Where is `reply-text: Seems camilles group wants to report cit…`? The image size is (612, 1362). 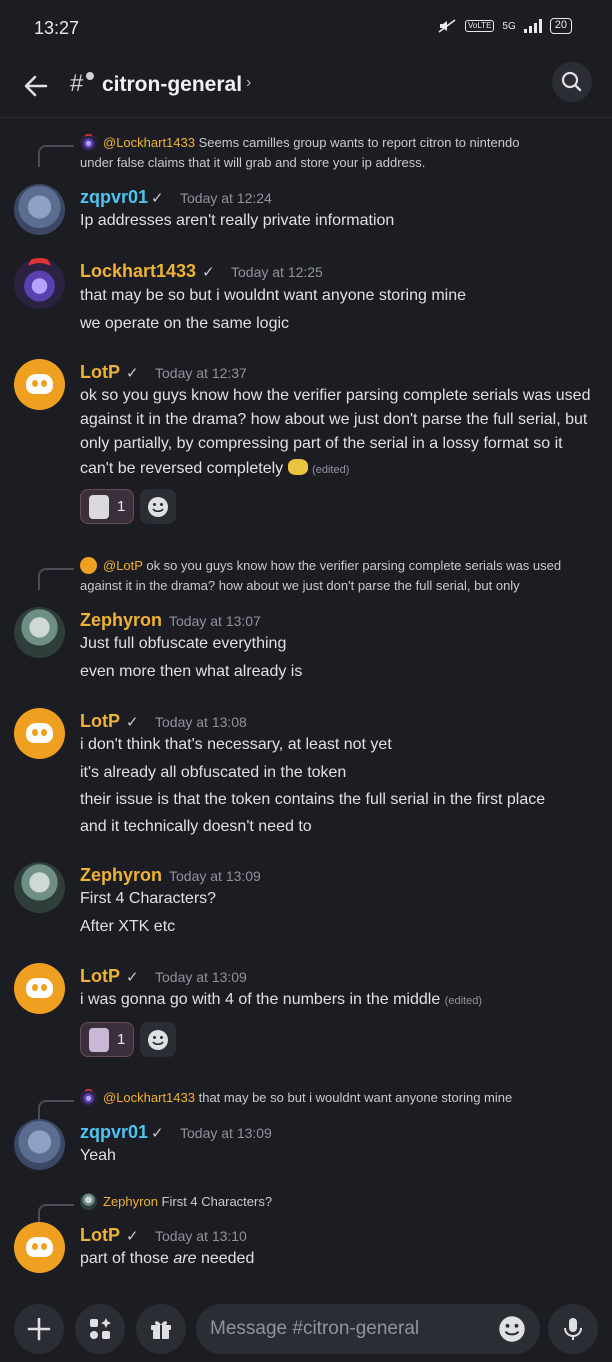 reply-text: Seems camilles group wants to report cit… is located at coordinates (359, 142).